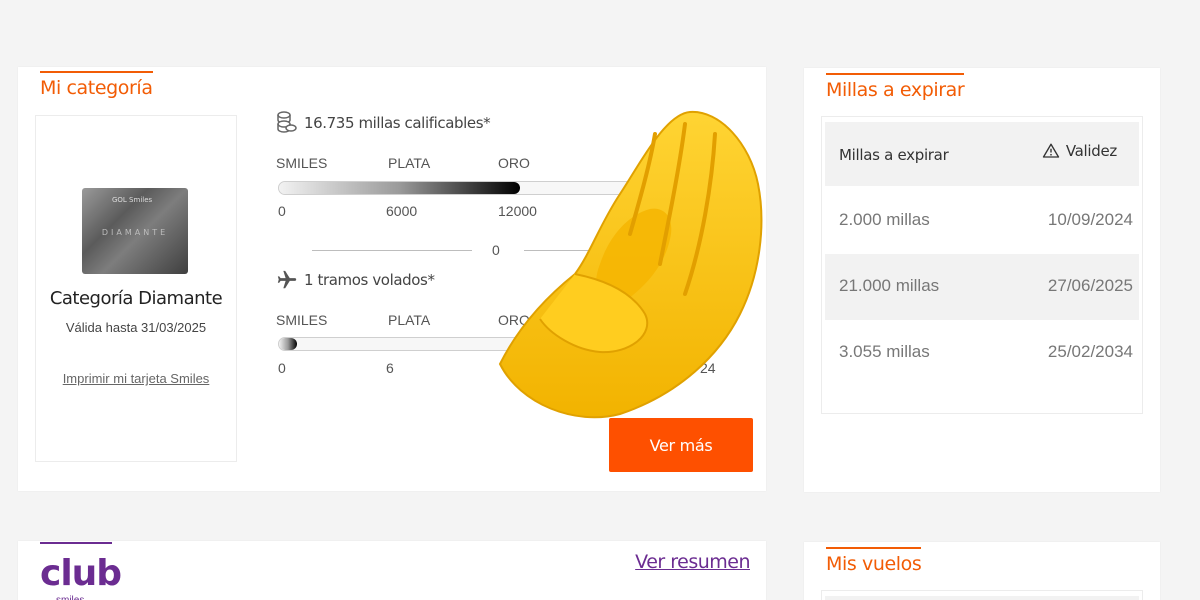 Image resolution: width=1200 pixels, height=600 pixels. What do you see at coordinates (282, 368) in the screenshot?
I see `segments-tick-0: 0` at bounding box center [282, 368].